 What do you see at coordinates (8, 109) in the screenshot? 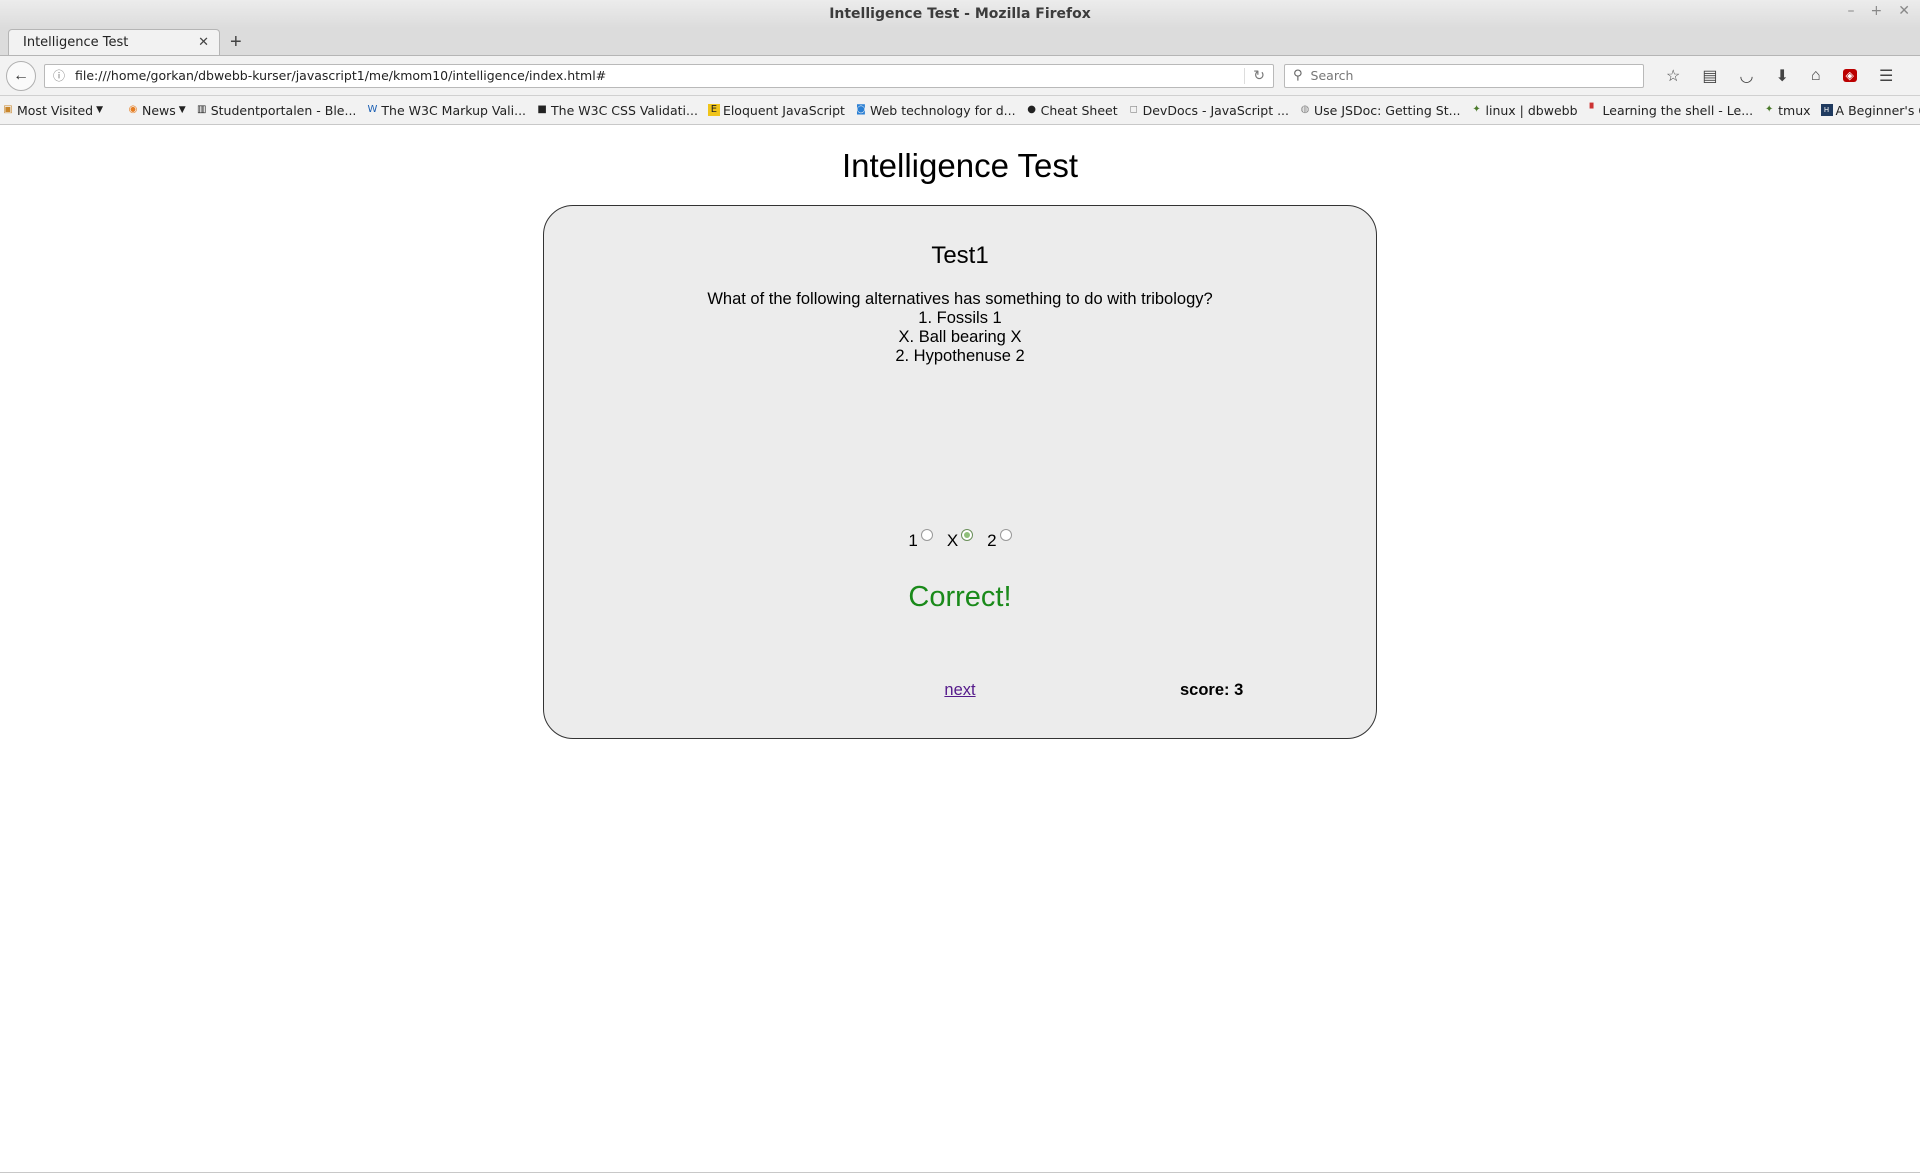
I see `folder-icon: ▣` at bounding box center [8, 109].